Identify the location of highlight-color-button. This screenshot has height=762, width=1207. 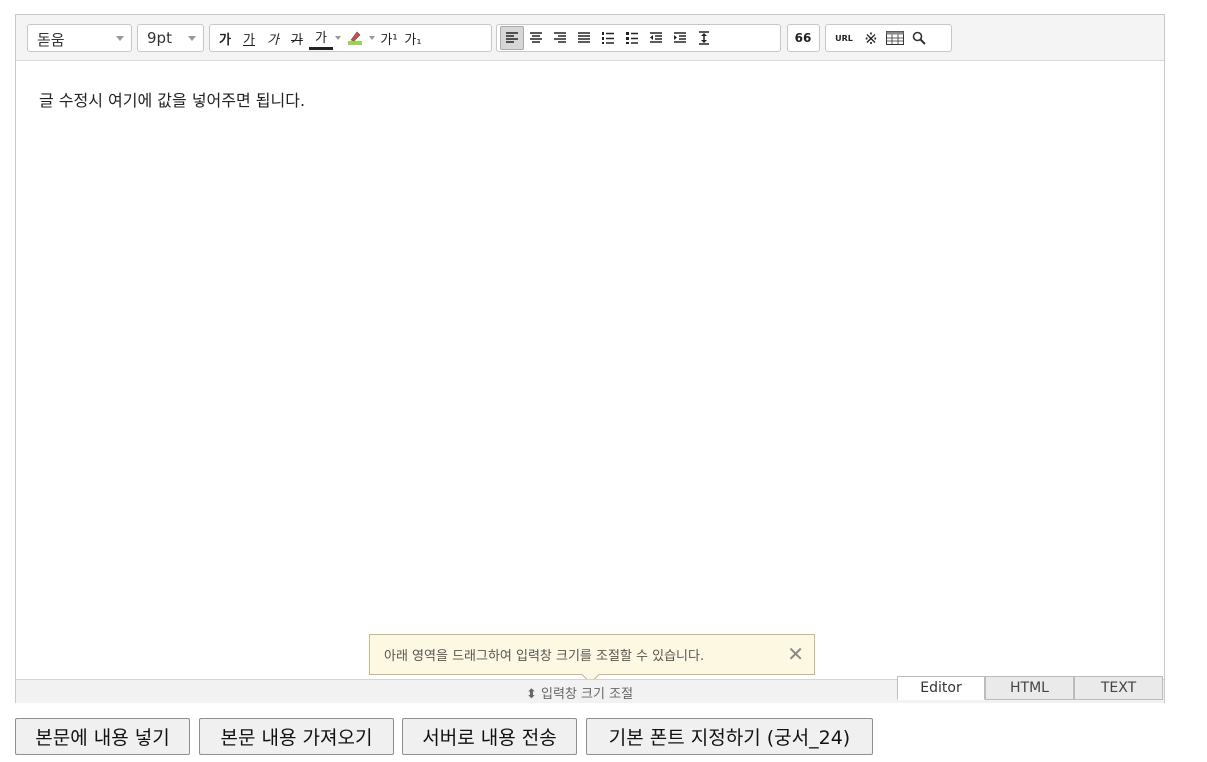
(355, 38).